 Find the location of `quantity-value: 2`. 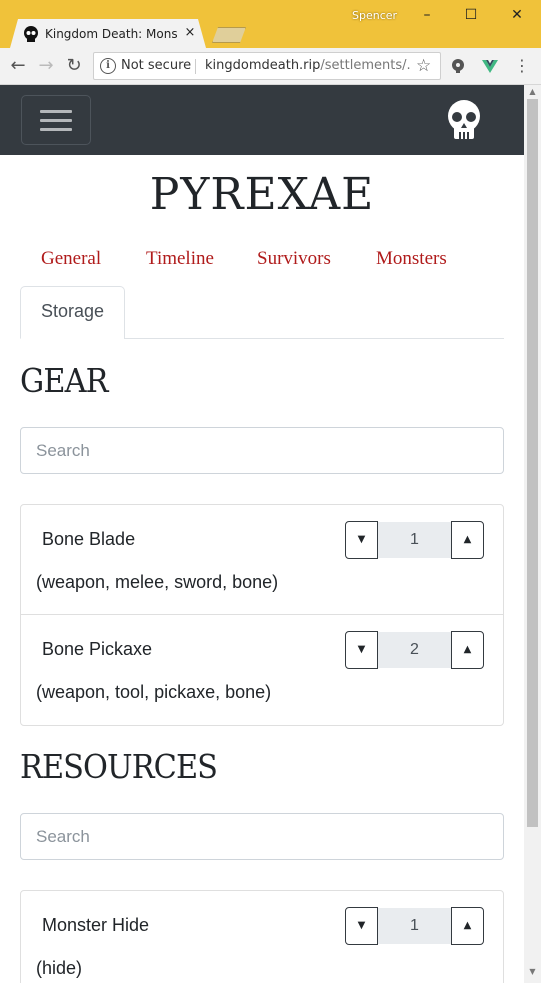

quantity-value: 2 is located at coordinates (414, 650).